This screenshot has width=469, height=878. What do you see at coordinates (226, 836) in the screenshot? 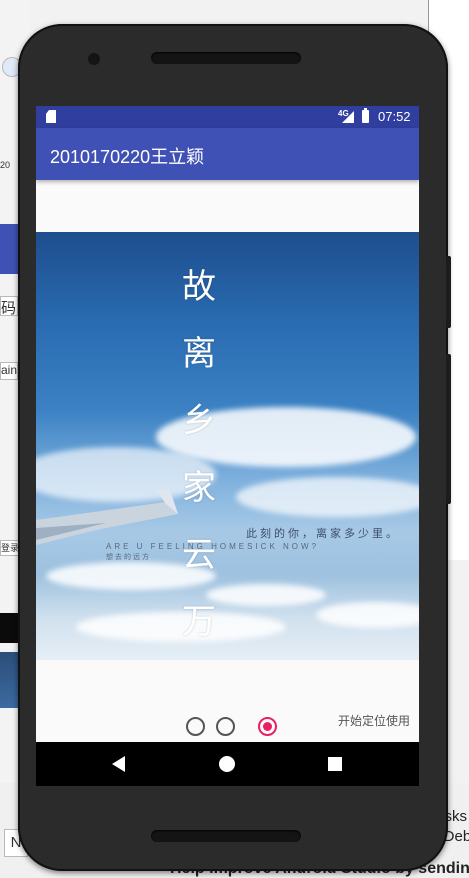
I see `bottom-speaker` at bounding box center [226, 836].